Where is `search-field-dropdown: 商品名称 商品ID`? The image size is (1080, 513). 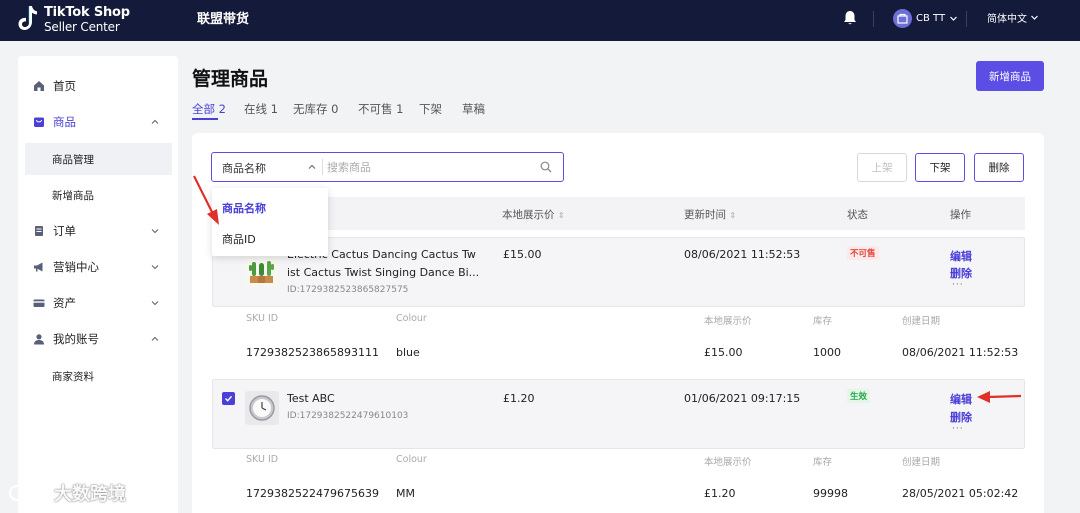
search-field-dropdown: 商品名称 商品ID is located at coordinates (270, 222).